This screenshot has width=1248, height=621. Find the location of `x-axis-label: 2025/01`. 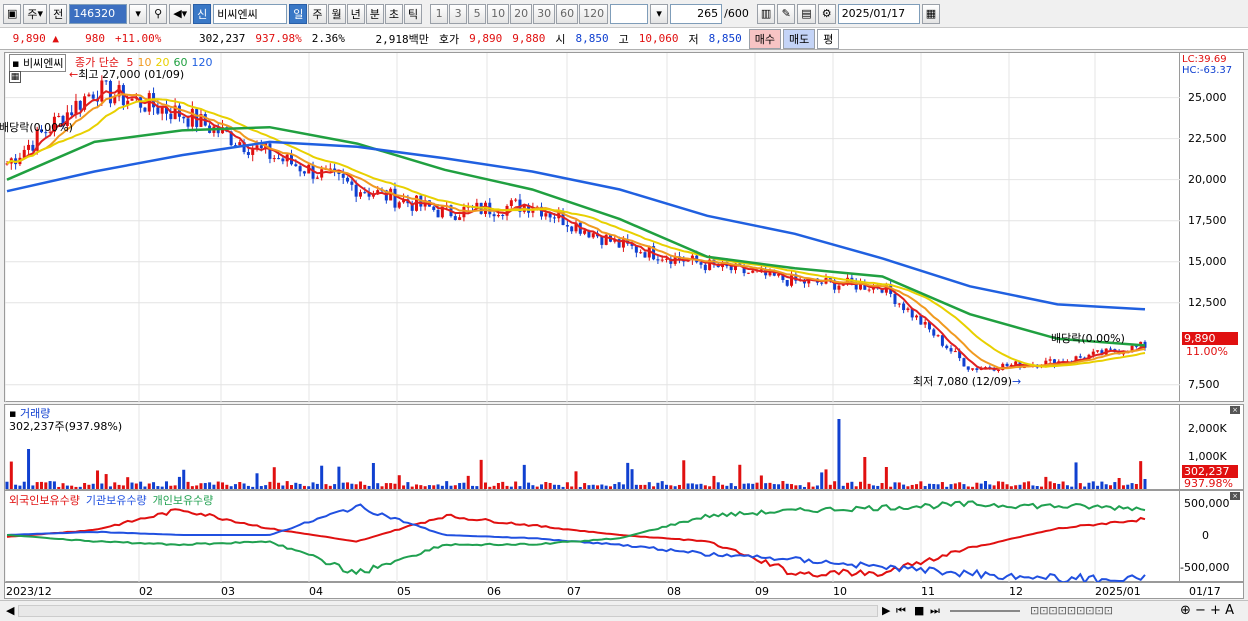

x-axis-label: 2025/01 is located at coordinates (1118, 591).